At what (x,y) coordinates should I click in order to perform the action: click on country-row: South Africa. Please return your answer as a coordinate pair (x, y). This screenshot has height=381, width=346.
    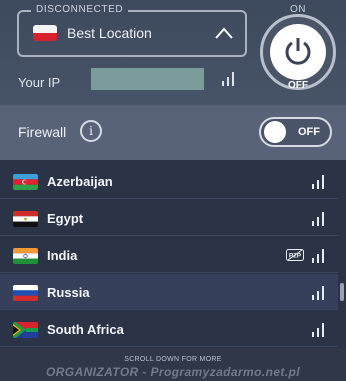
    Looking at the image, I should click on (169, 329).